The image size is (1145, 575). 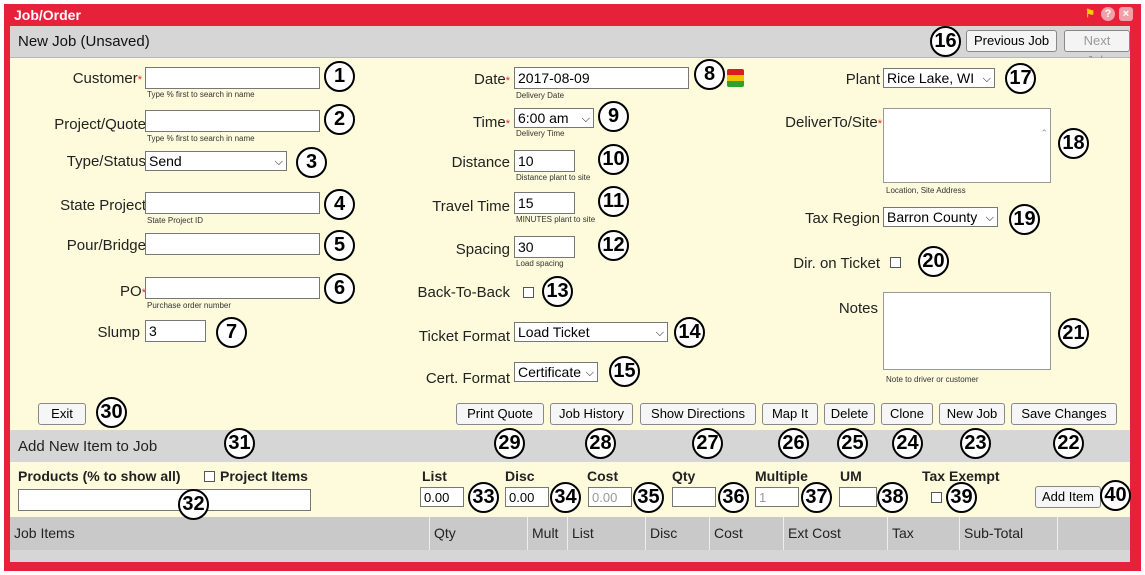 I want to click on products-search-input, so click(x=164, y=500).